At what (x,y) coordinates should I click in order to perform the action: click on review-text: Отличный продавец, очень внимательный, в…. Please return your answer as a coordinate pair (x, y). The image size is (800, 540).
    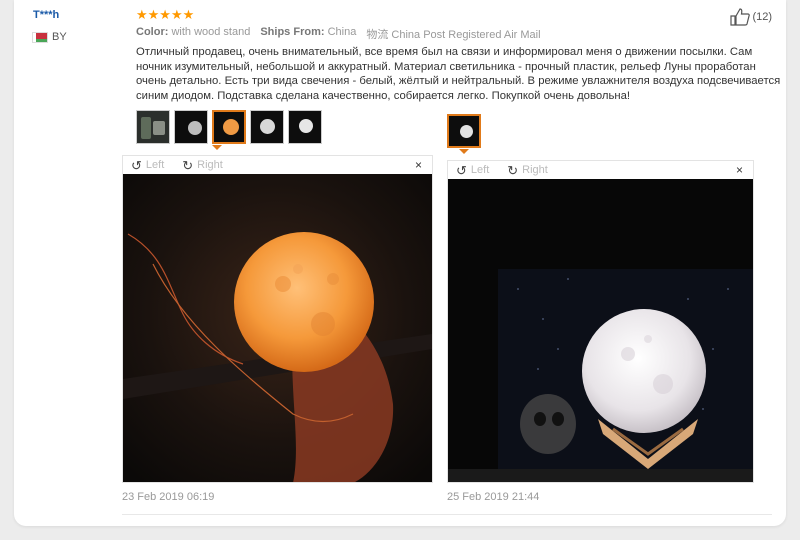
    Looking at the image, I should click on (458, 74).